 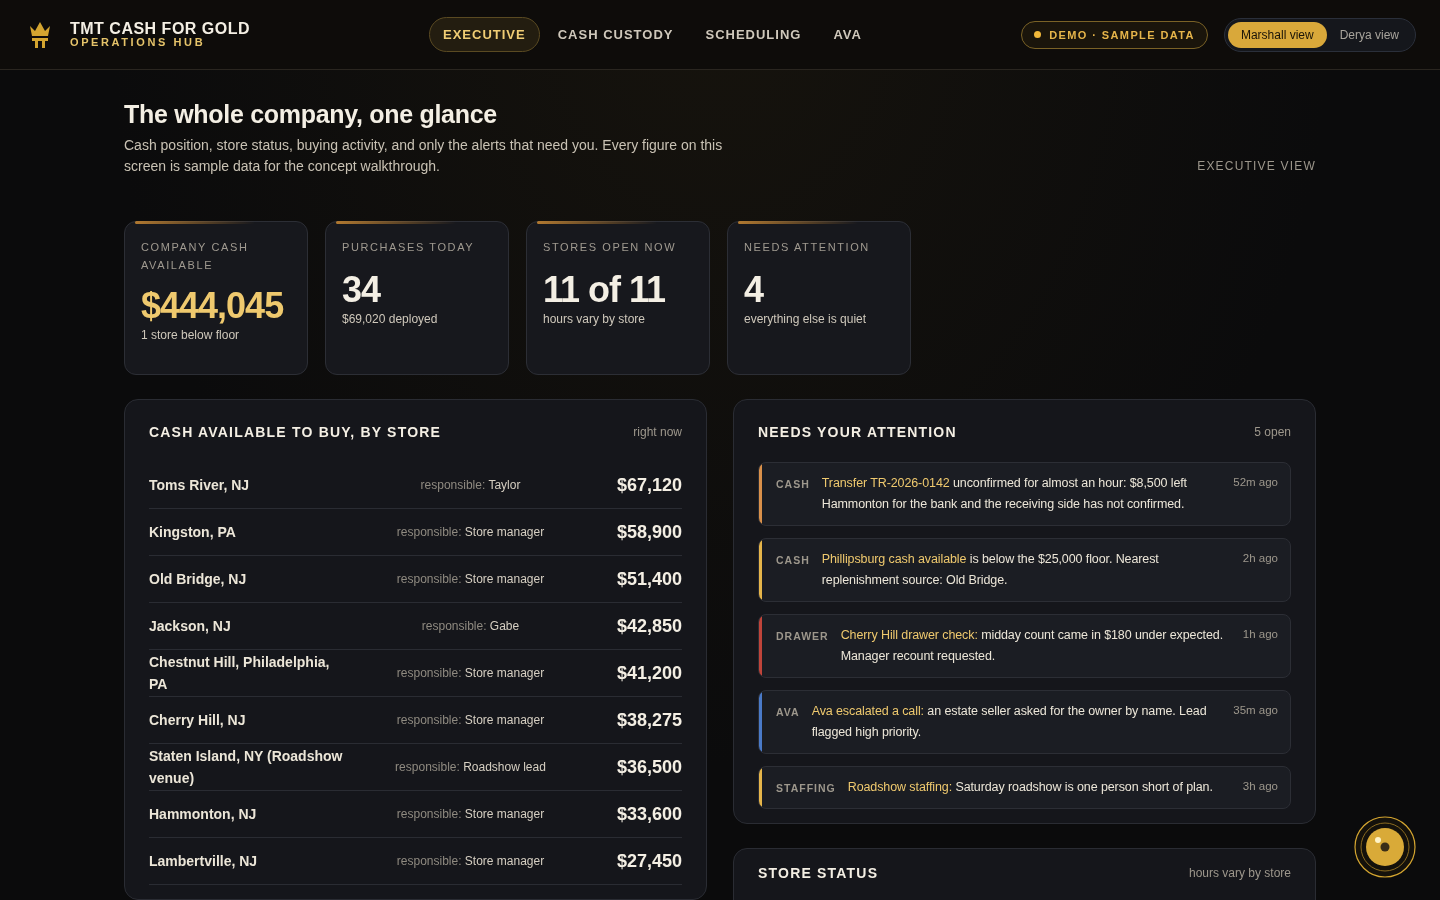 I want to click on store-name: Chestnut Hill, Philadelphia, PA, so click(x=240, y=673).